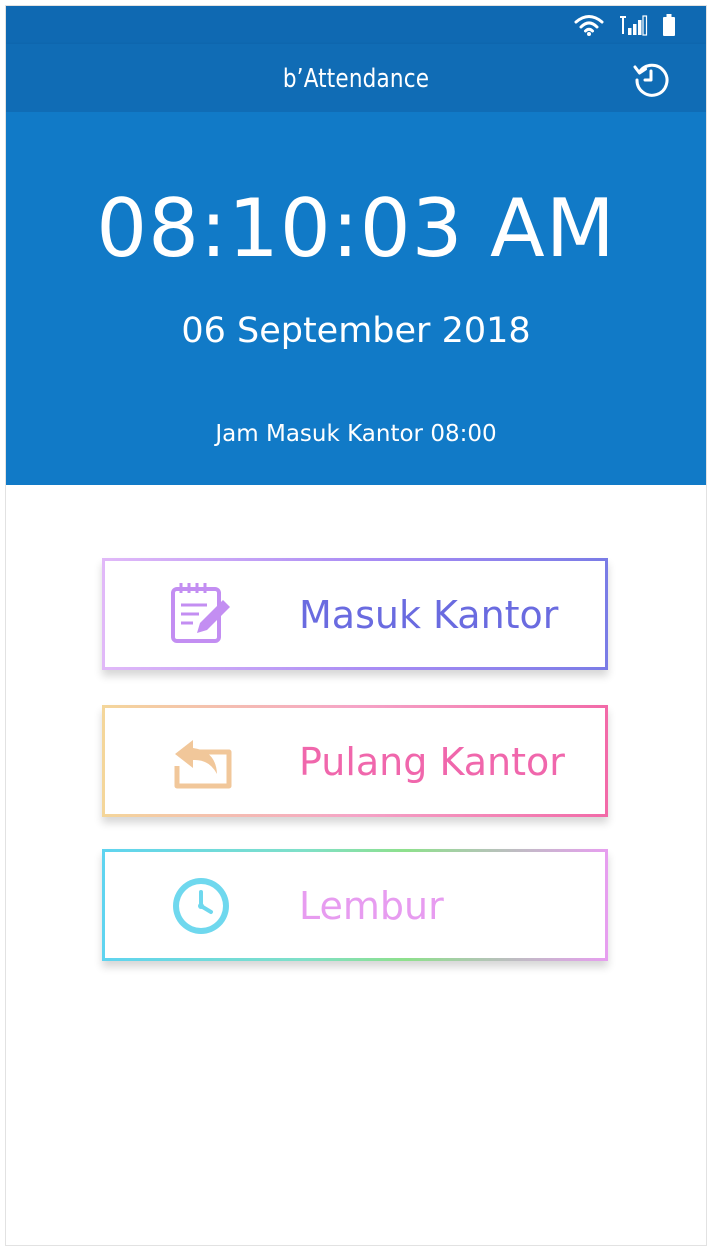 The height and width of the screenshot is (1247, 712). Describe the element at coordinates (356, 25) in the screenshot. I see `status-bar` at that location.